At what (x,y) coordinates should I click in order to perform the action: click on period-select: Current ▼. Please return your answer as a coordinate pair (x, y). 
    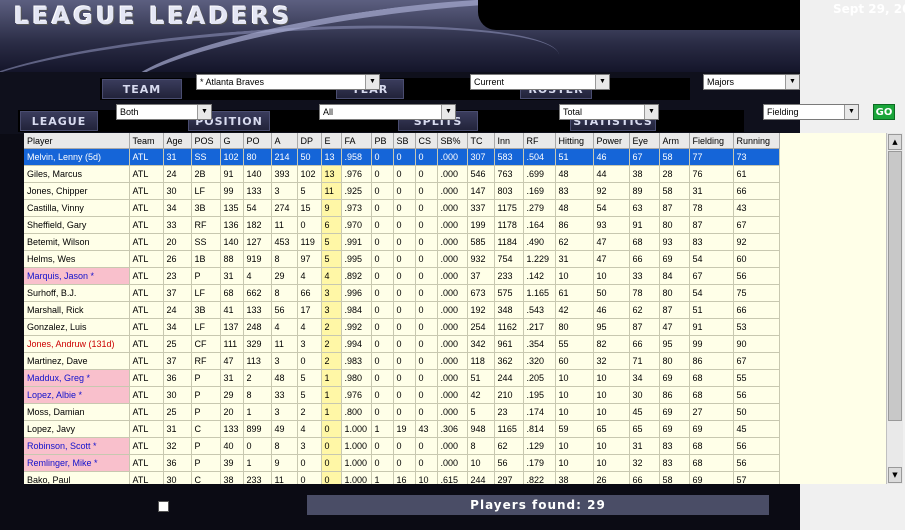
    Looking at the image, I should click on (540, 82).